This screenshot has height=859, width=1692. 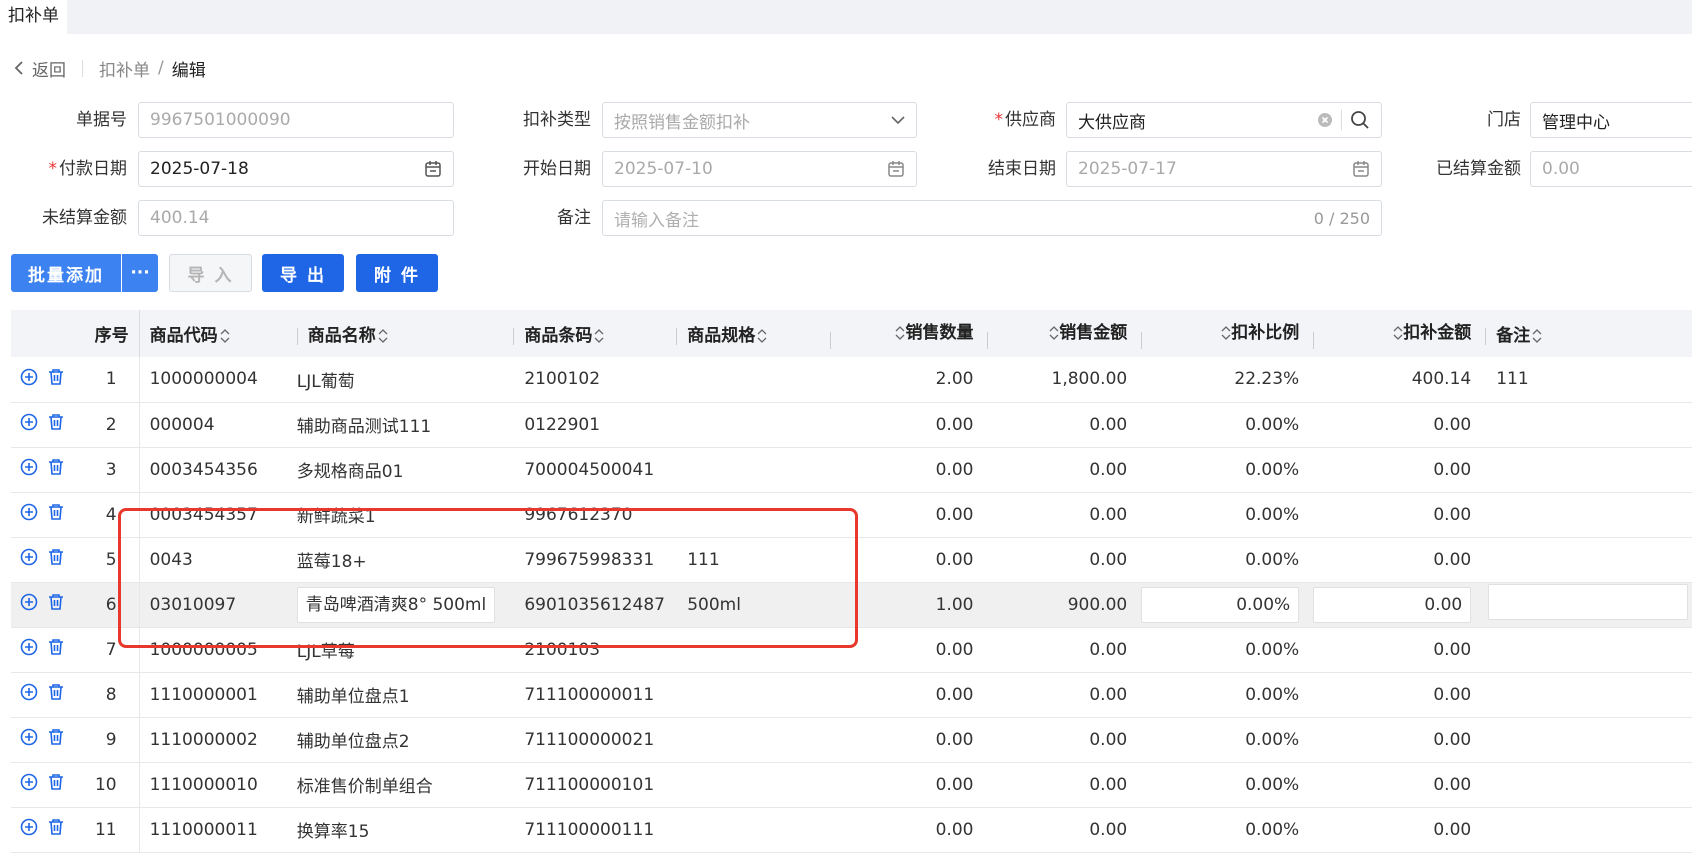 What do you see at coordinates (851, 424) in the screenshot?
I see `table-row: 2 000004 辅助商品测试111 0122901 0.00 0.00 0.00% 0.00` at bounding box center [851, 424].